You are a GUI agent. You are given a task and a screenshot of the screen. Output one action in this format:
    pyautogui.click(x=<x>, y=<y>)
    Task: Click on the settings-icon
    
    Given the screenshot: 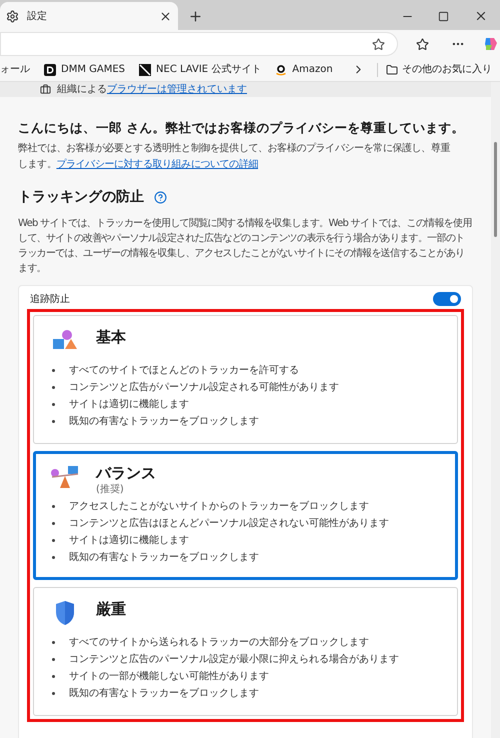 What is the action you would take?
    pyautogui.click(x=12, y=16)
    